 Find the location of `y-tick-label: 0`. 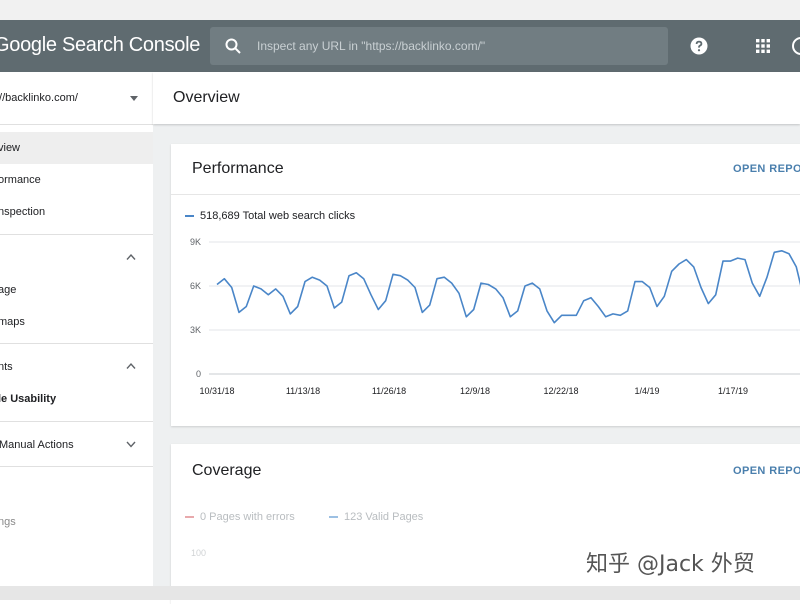

y-tick-label: 0 is located at coordinates (198, 374).